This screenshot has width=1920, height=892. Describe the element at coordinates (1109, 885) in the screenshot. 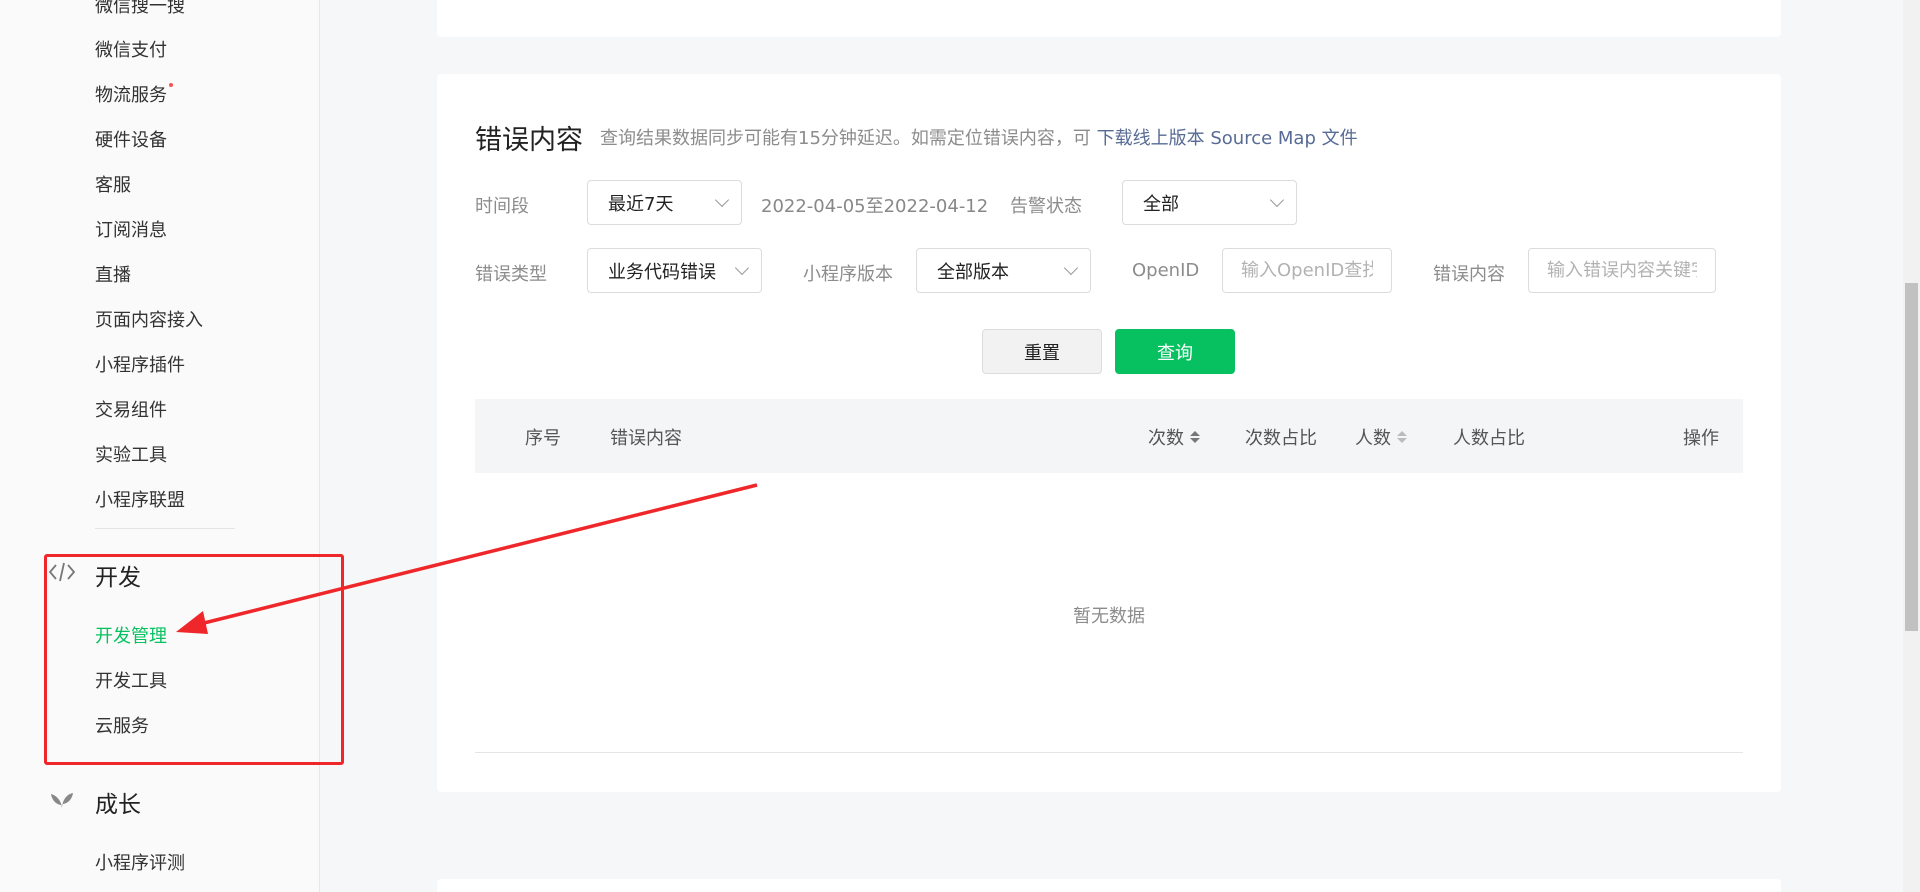

I see `card-next` at that location.